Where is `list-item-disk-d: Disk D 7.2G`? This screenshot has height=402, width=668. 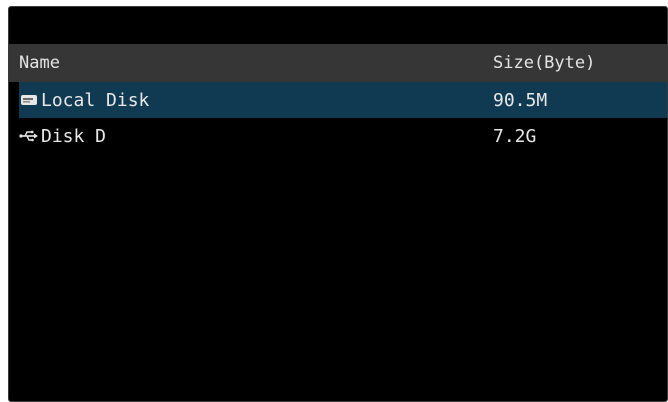
list-item-disk-d: Disk D 7.2G is located at coordinates (343, 136).